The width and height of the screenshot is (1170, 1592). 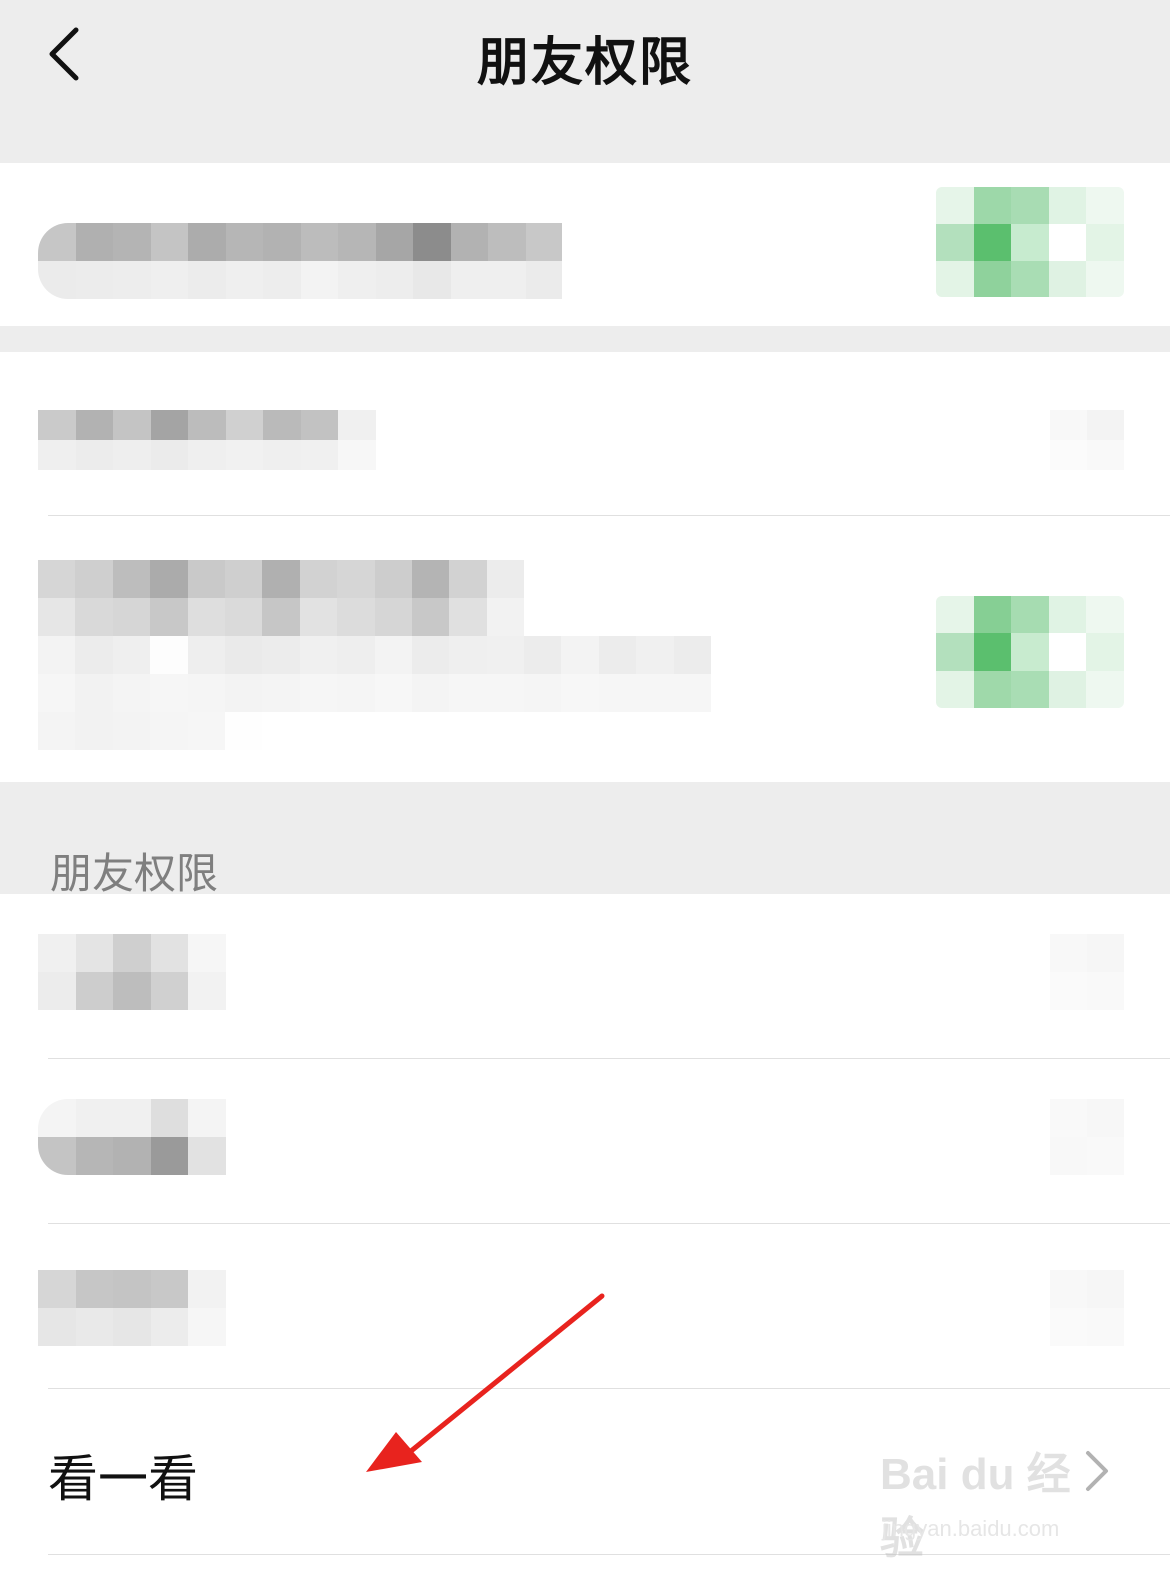 What do you see at coordinates (123, 1479) in the screenshot?
I see `look-label: 看一看` at bounding box center [123, 1479].